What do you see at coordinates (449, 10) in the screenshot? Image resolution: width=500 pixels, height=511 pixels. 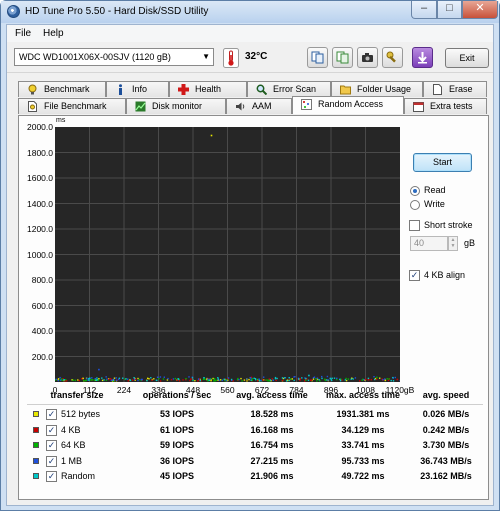 I see `maximize-button: □` at bounding box center [449, 10].